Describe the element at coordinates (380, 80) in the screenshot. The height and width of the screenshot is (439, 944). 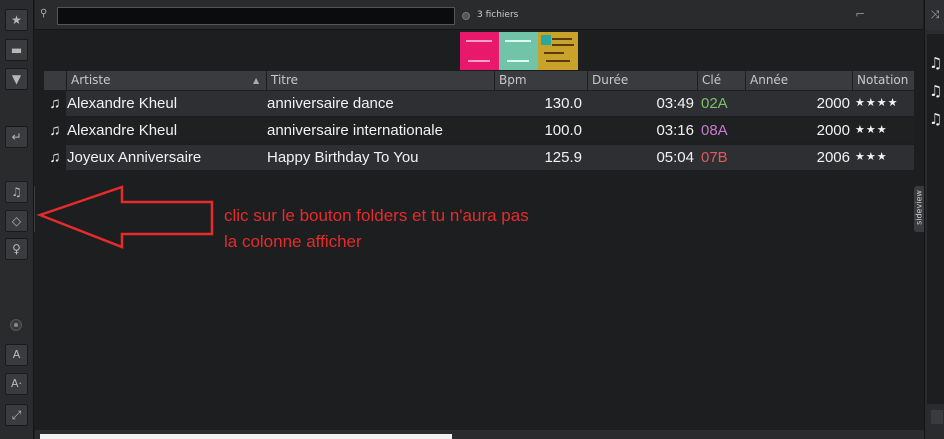
I see `column-title: Titre` at that location.